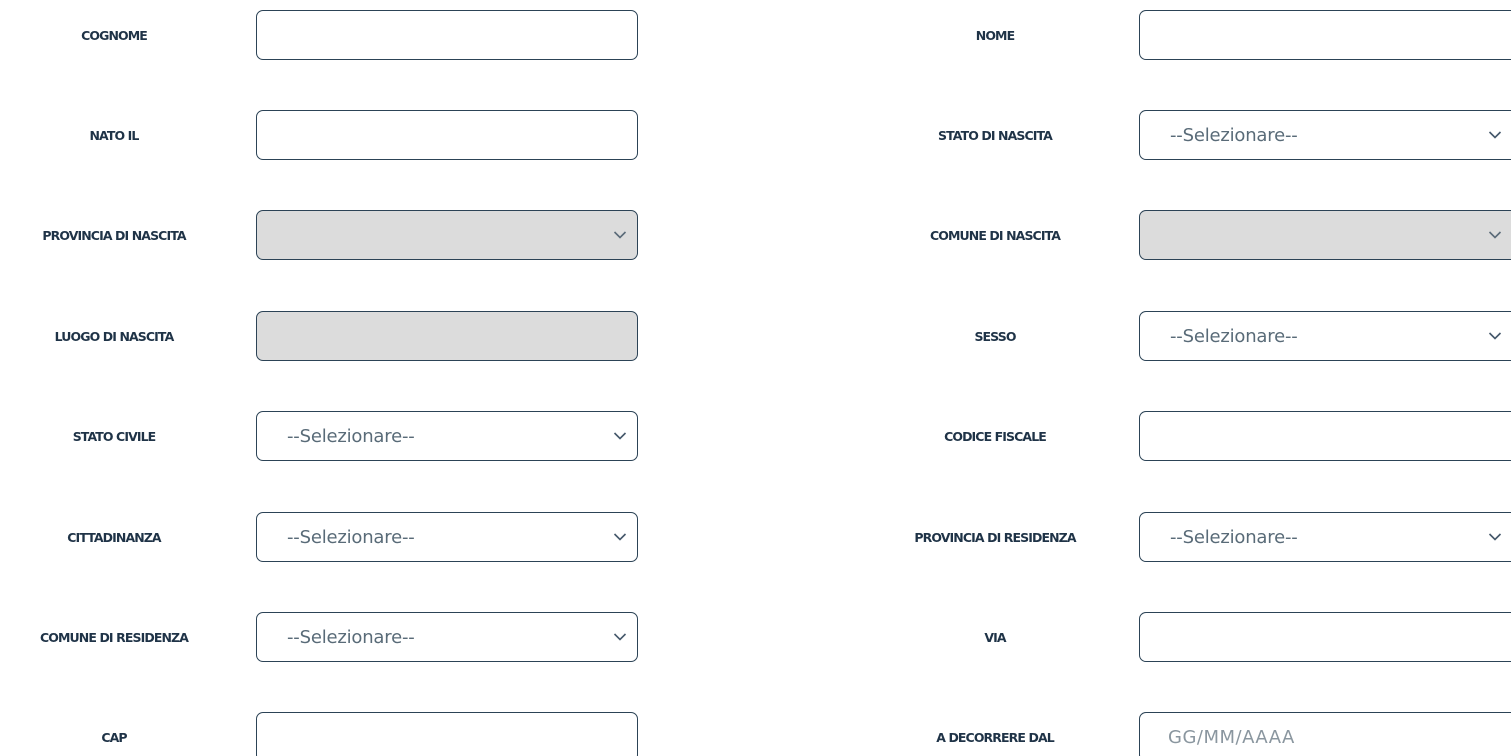  Describe the element at coordinates (114, 35) in the screenshot. I see `cognome-label: COGNOME` at that location.